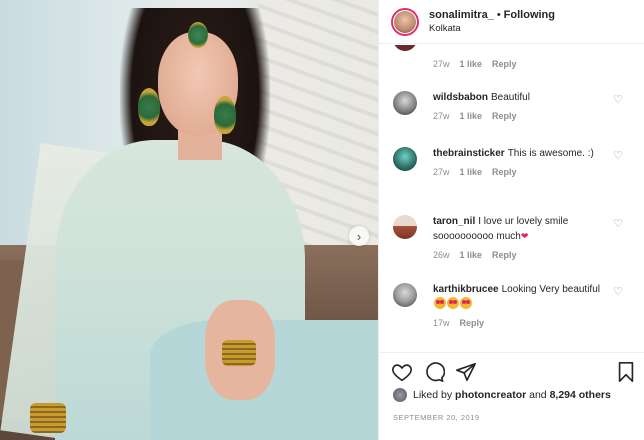  I want to click on comment-meta: 17w Reply, so click(533, 323).